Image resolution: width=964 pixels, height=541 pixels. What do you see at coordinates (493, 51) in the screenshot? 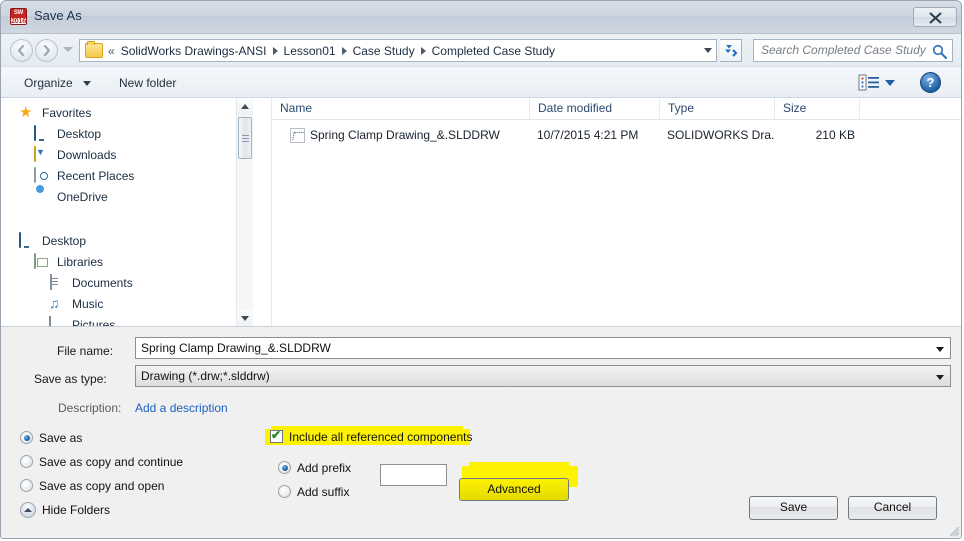
I see `breadcrumb-item-3: Completed Case Study` at bounding box center [493, 51].